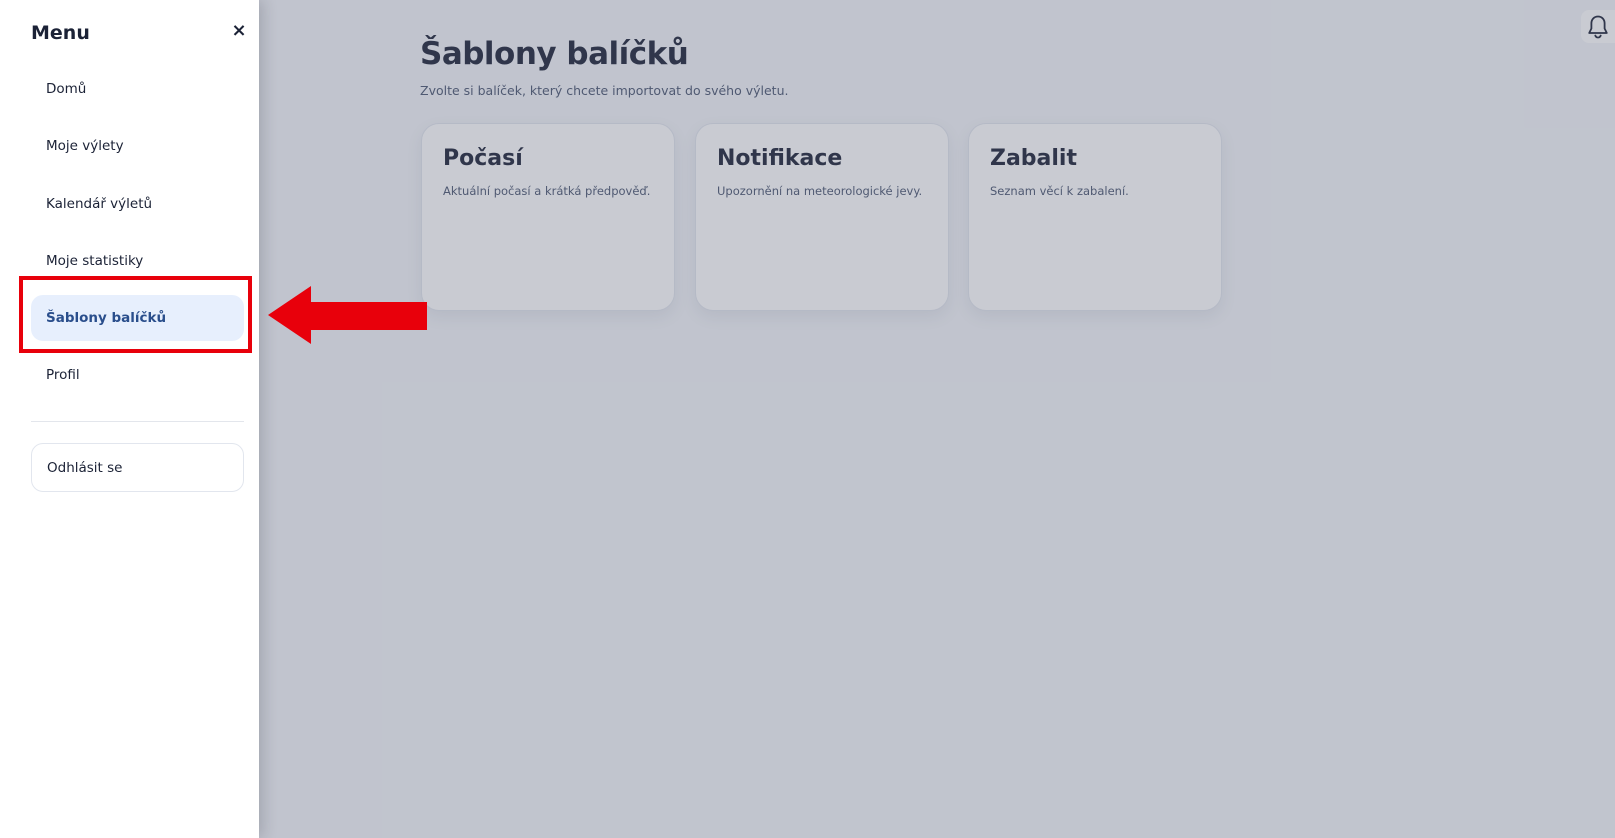 Image resolution: width=1615 pixels, height=838 pixels. What do you see at coordinates (85, 467) in the screenshot?
I see `logout-label: Odhlásit se` at bounding box center [85, 467].